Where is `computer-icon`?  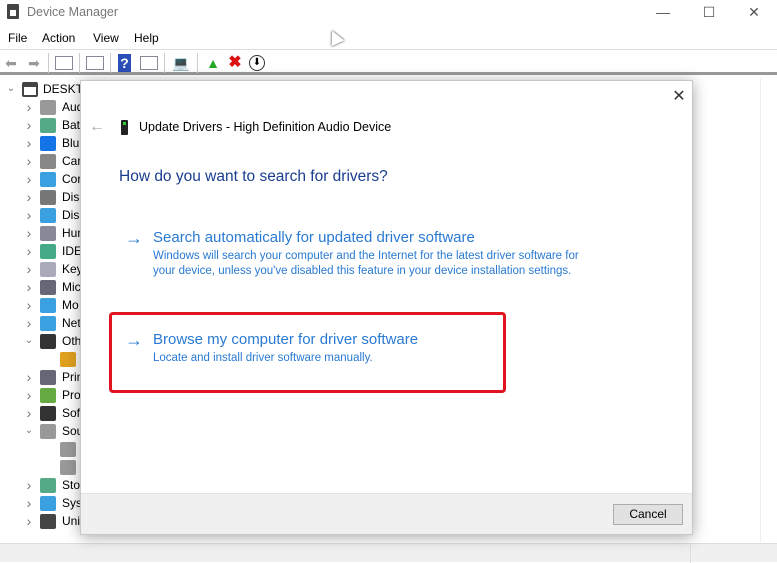
computer-icon is located at coordinates (30, 89).